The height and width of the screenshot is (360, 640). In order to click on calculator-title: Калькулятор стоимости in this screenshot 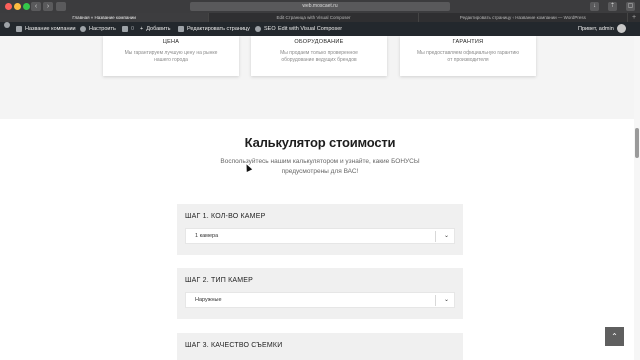, I will do `click(320, 142)`.